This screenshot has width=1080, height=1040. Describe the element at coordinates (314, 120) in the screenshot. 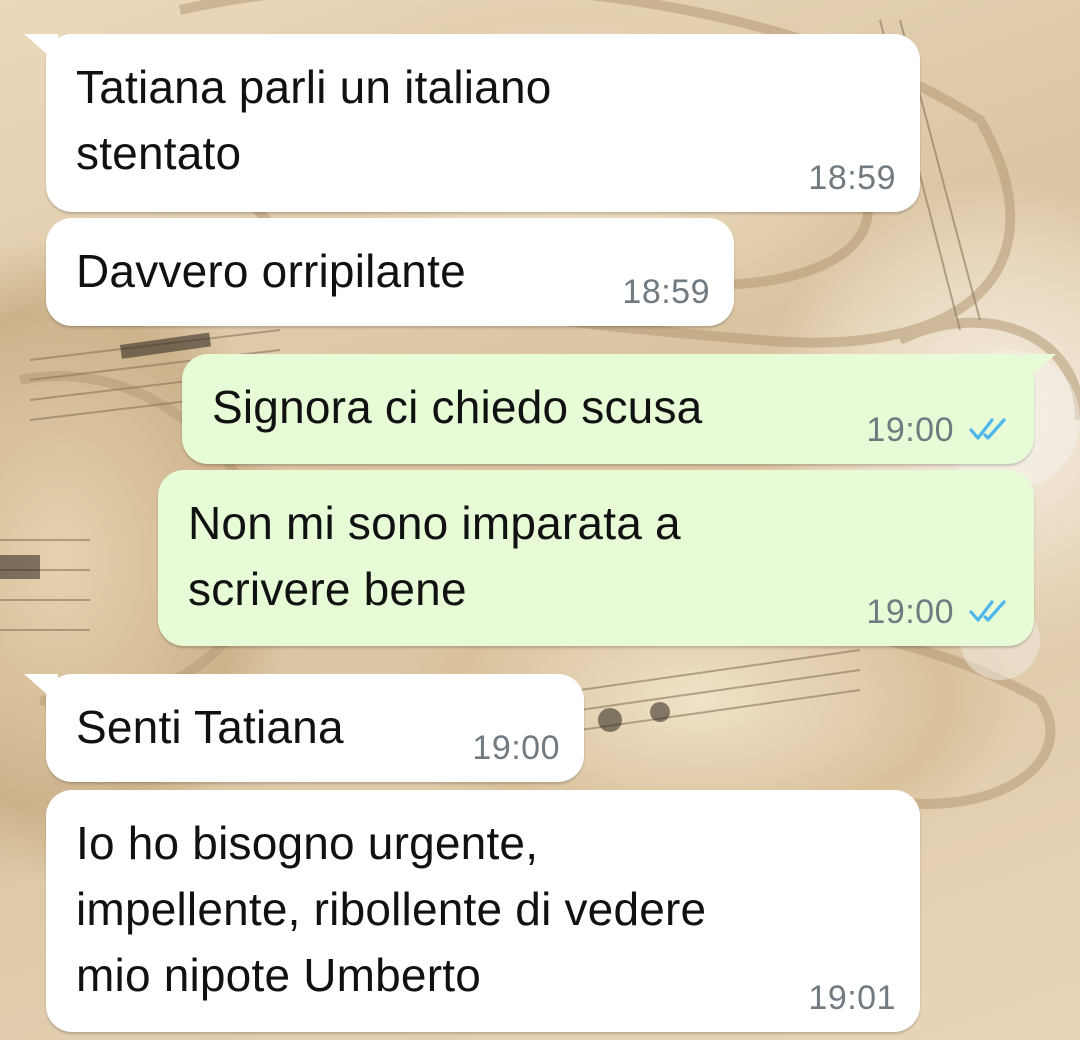

I see `message-text: Tatiana parli un italiano stentato` at that location.